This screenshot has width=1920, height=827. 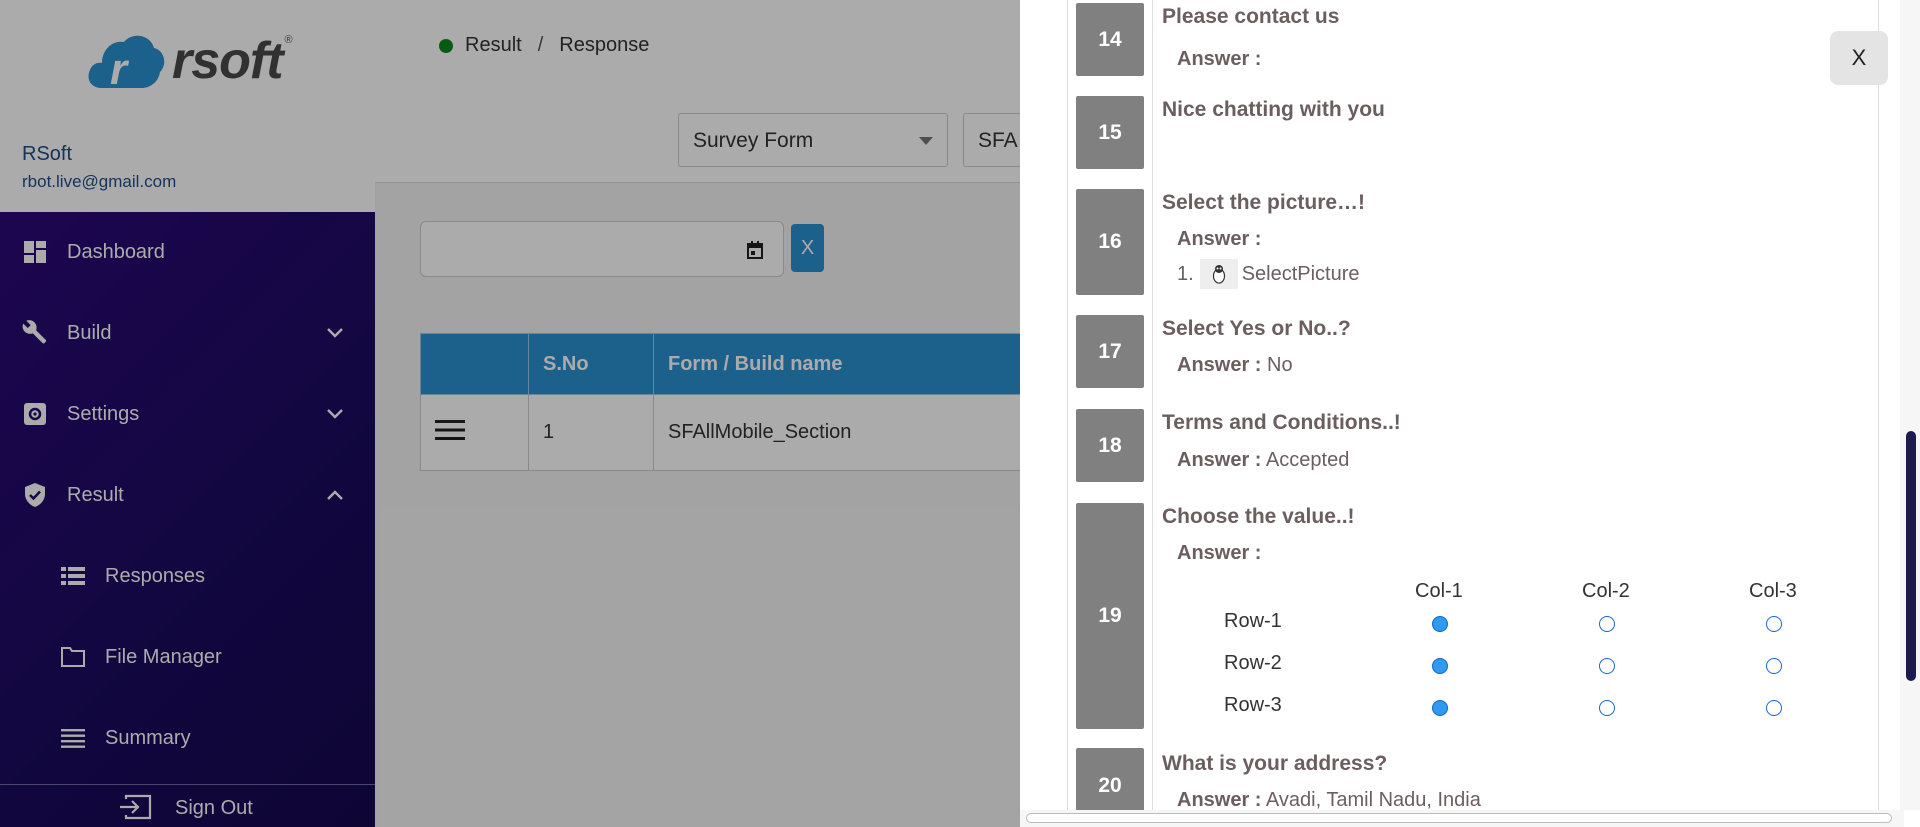 What do you see at coordinates (1256, 328) in the screenshot?
I see `question-text: Select Yes or No..?` at bounding box center [1256, 328].